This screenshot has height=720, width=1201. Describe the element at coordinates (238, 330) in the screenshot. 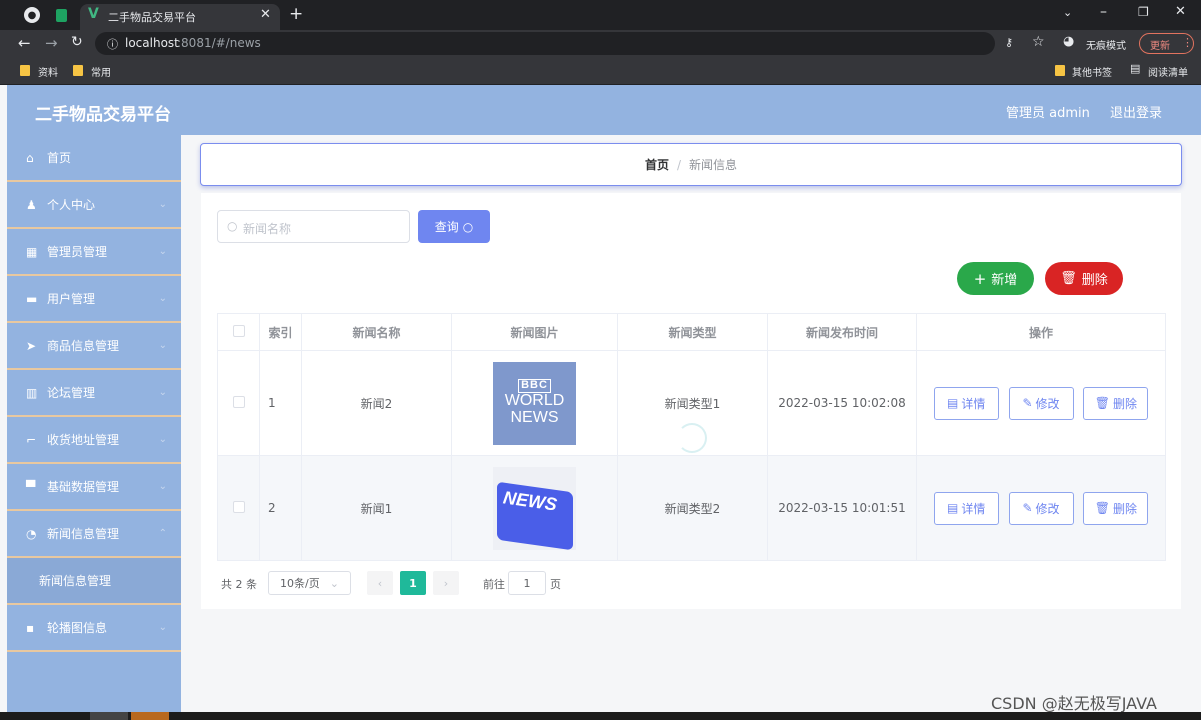

I see `select-all-checkbox` at that location.